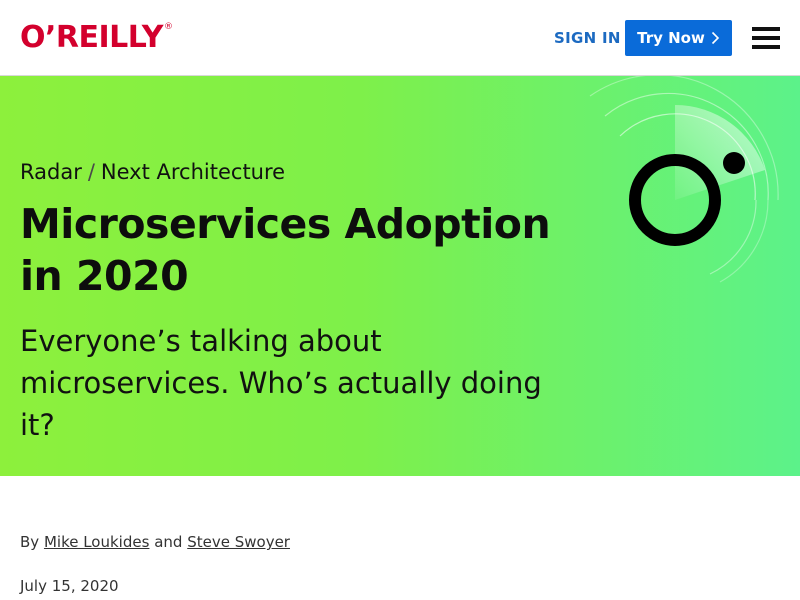  Describe the element at coordinates (400, 38) in the screenshot. I see `site-header: O’REILLY ® SIGN IN Try Now` at that location.